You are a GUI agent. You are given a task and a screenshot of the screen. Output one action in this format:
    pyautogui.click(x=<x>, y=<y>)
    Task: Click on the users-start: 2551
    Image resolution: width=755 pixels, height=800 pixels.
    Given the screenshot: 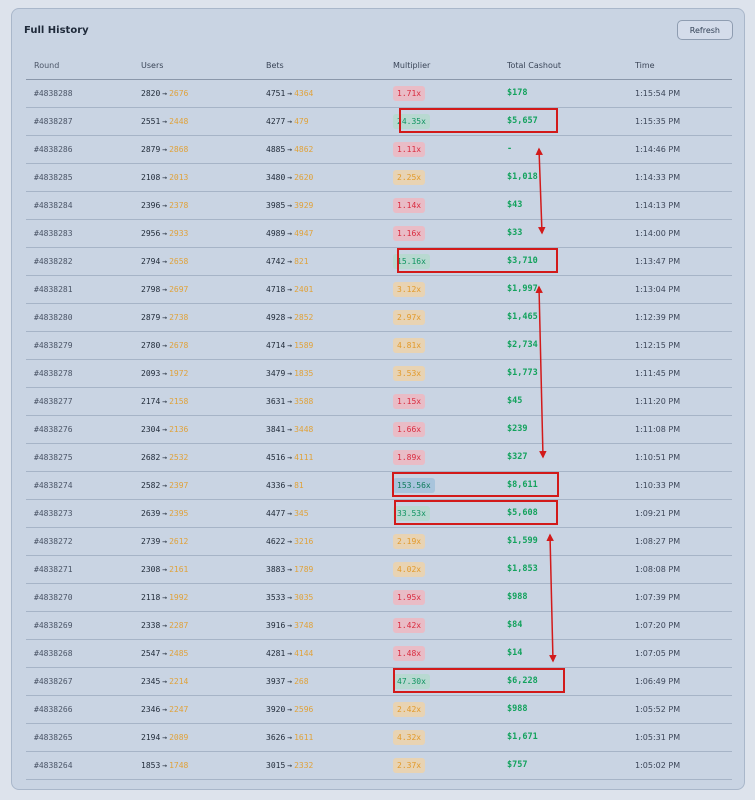 What is the action you would take?
    pyautogui.click(x=151, y=121)
    